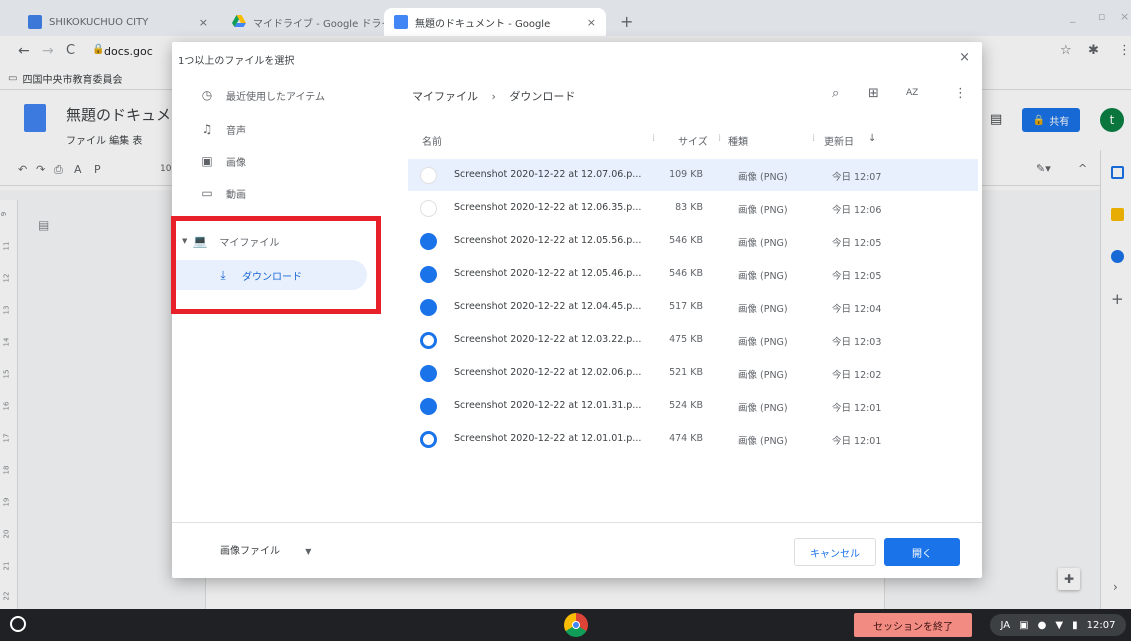 The height and width of the screenshot is (641, 1131). I want to click on close-window-icon: ×, so click(1124, 16).